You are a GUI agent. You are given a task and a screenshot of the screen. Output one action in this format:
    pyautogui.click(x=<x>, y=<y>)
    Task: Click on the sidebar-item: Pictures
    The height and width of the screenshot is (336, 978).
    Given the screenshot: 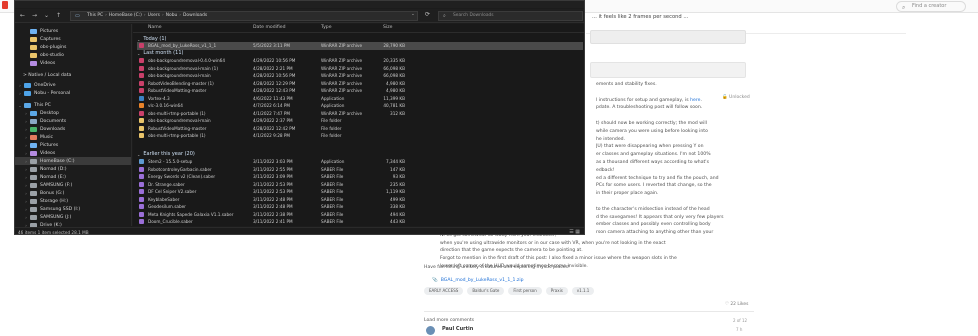 What is the action you would take?
    pyautogui.click(x=73, y=31)
    